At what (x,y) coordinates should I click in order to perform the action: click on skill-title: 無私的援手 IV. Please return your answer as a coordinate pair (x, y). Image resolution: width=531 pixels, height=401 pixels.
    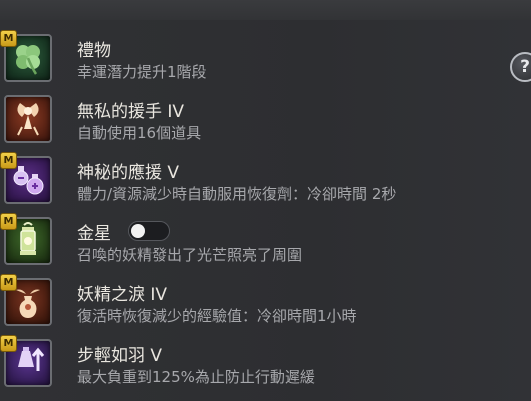
    Looking at the image, I should click on (131, 112).